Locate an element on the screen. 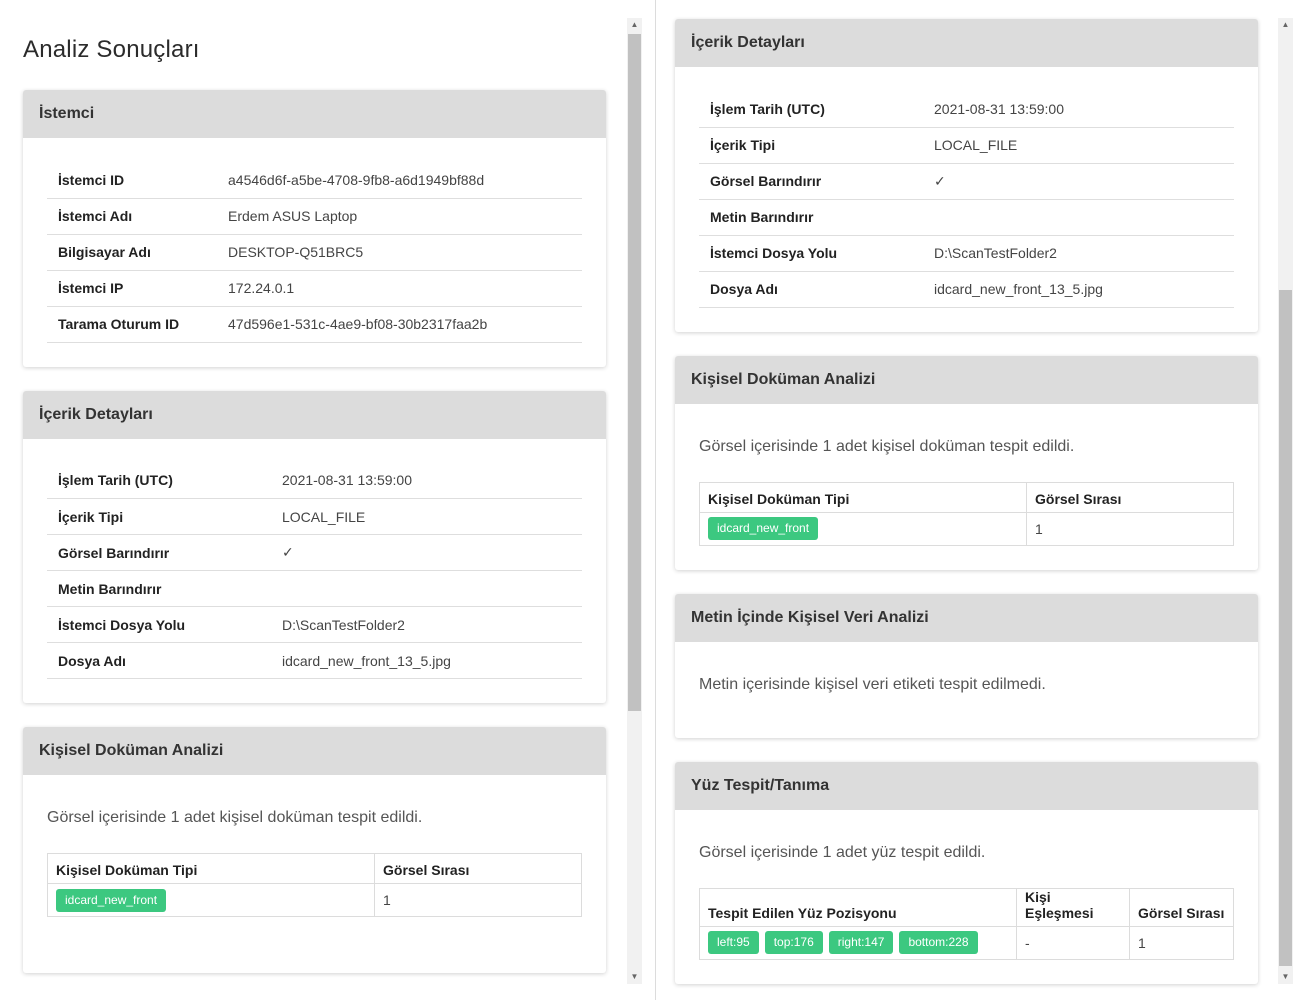 This screenshot has height=1000, width=1300. face-position-cell: left:95 top:176 right:147 bottom:228 is located at coordinates (858, 942).